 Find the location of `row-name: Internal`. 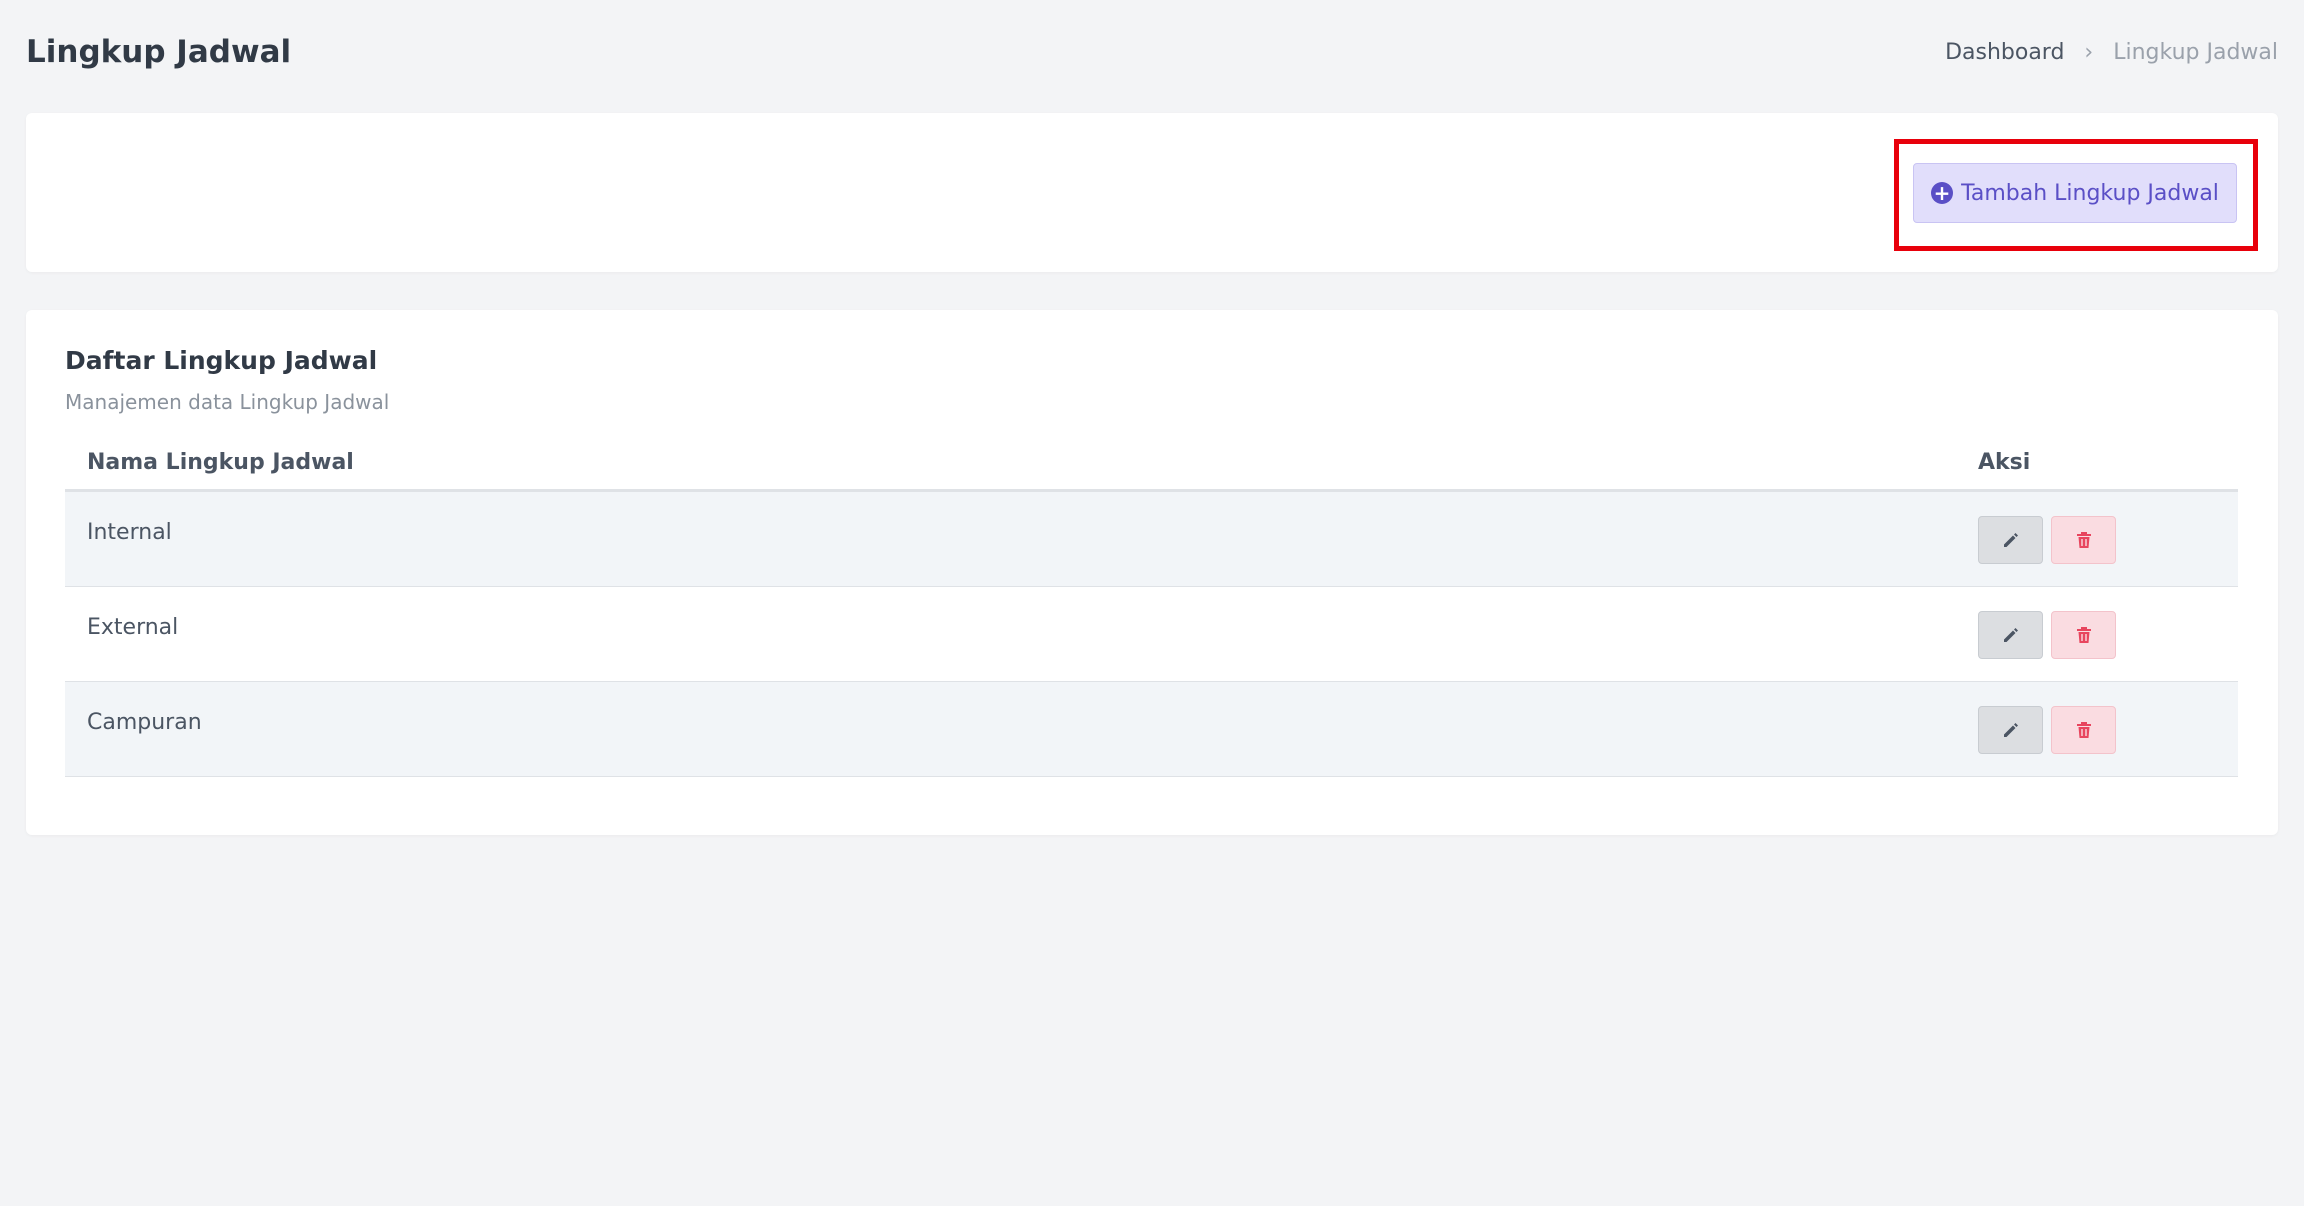

row-name: Internal is located at coordinates (129, 532).